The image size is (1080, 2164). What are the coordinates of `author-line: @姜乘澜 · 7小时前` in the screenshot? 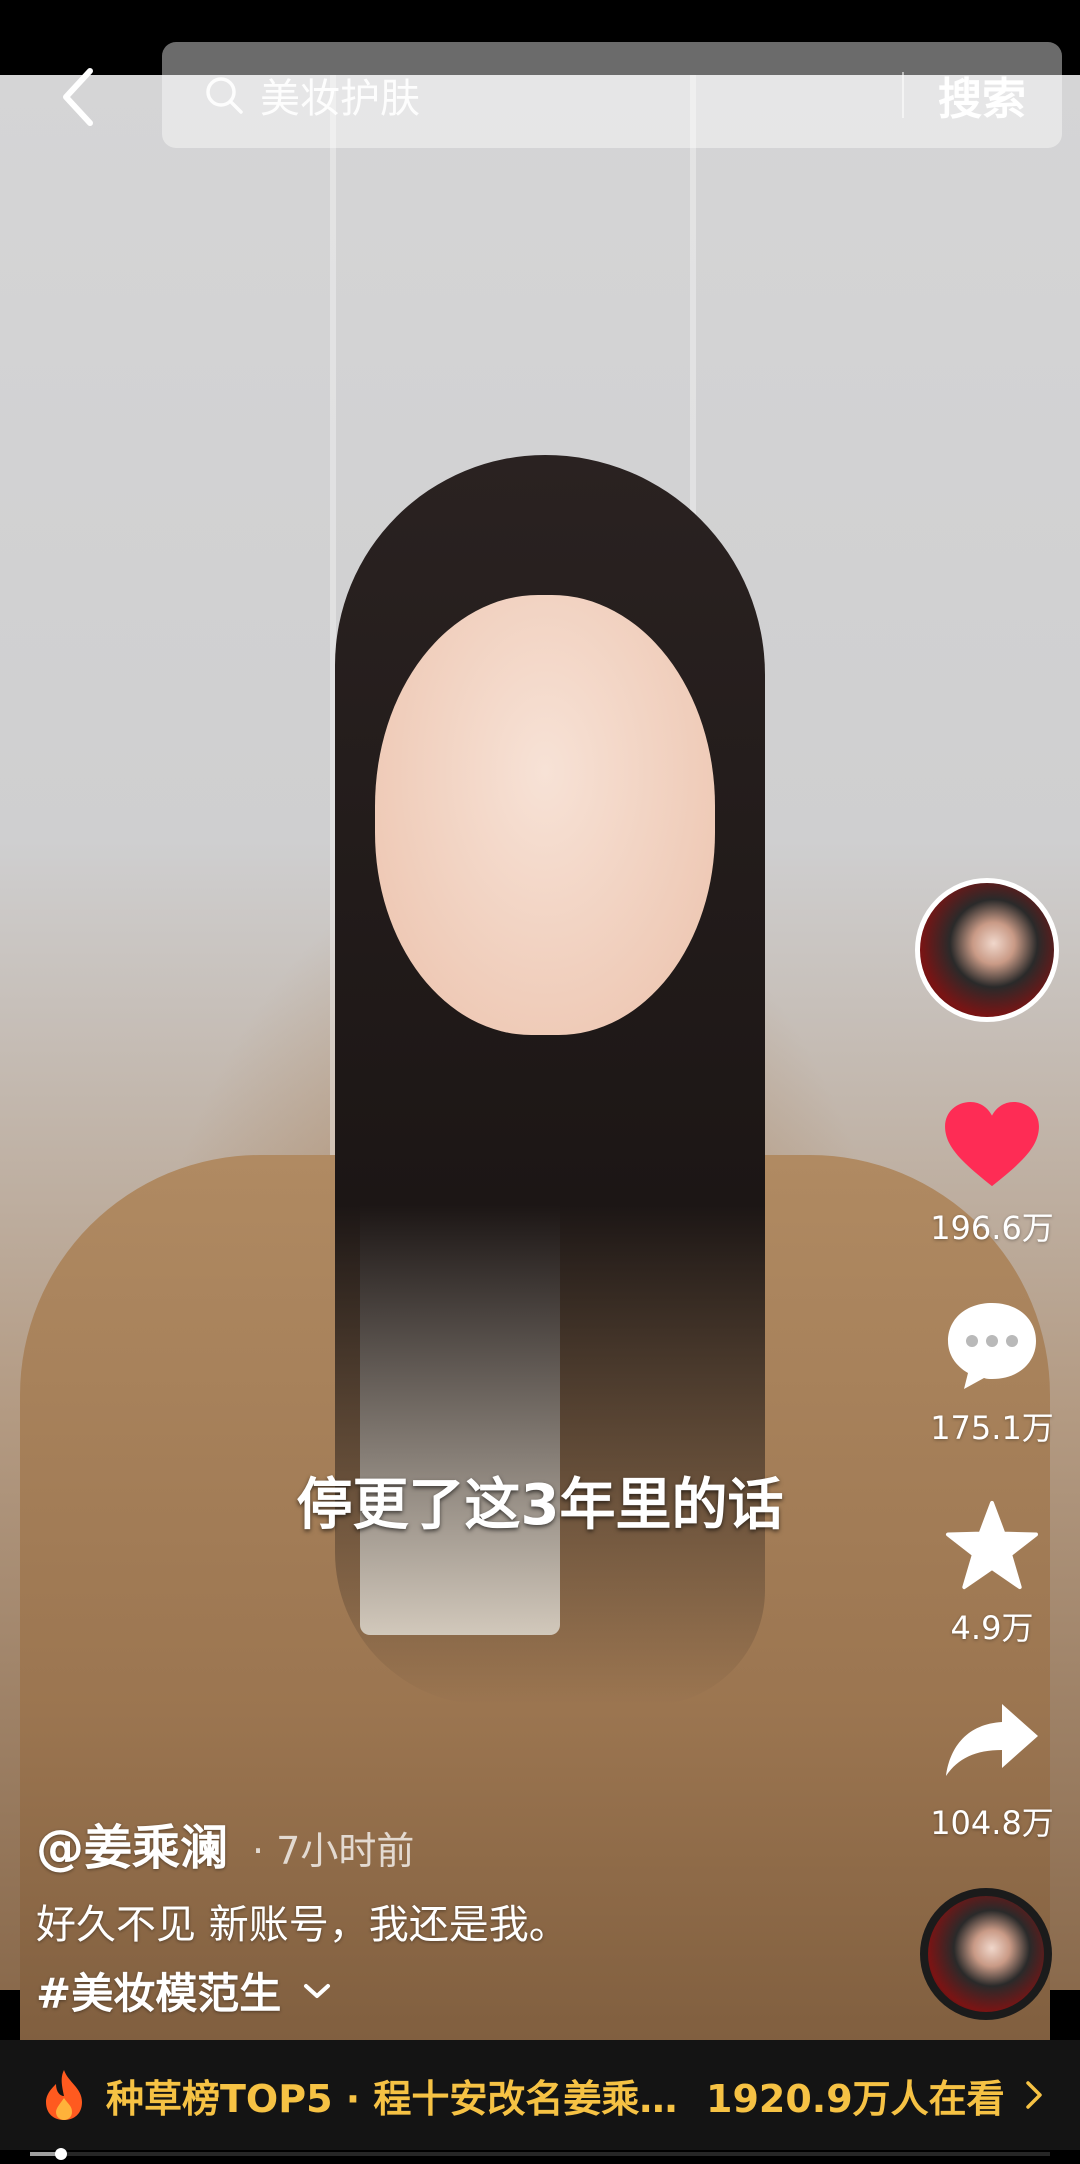 It's located at (466, 1843).